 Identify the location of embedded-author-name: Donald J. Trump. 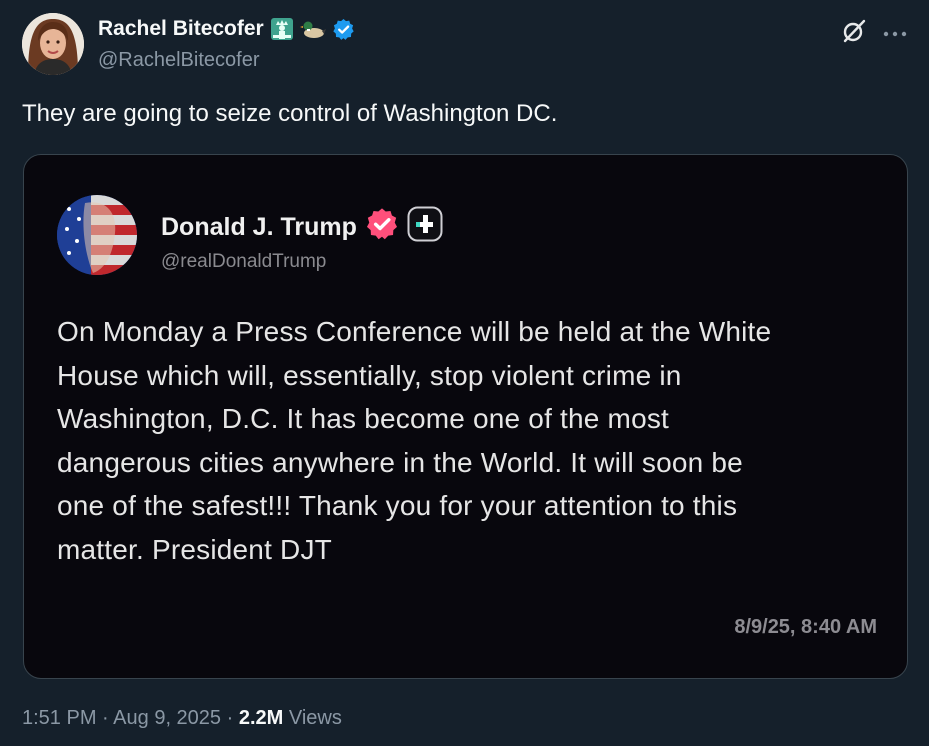
(302, 227).